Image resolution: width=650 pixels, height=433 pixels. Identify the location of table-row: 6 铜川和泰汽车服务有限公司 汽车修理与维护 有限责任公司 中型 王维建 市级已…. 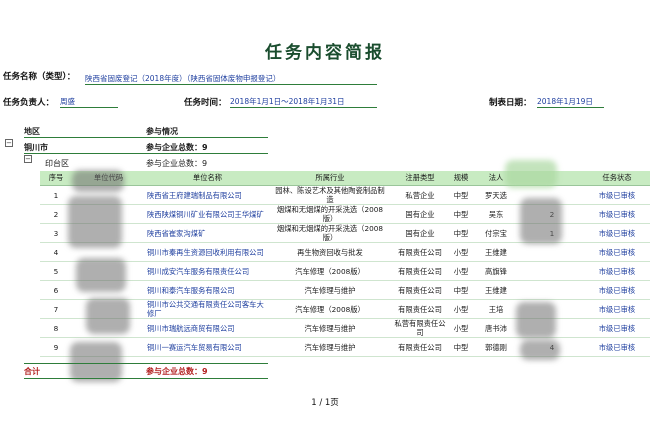
(345, 290).